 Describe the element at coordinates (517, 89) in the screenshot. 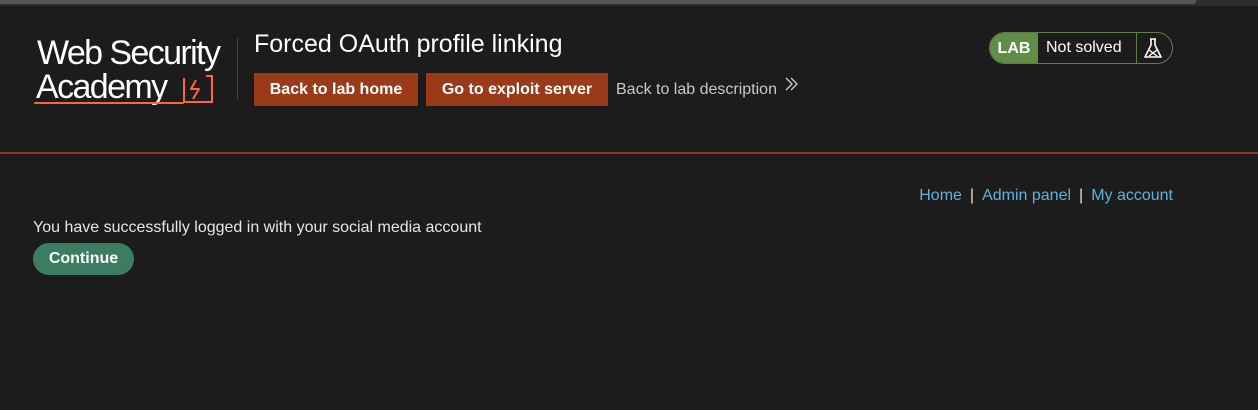

I see `go-to-exploit-server-button: Go to exploit server` at that location.